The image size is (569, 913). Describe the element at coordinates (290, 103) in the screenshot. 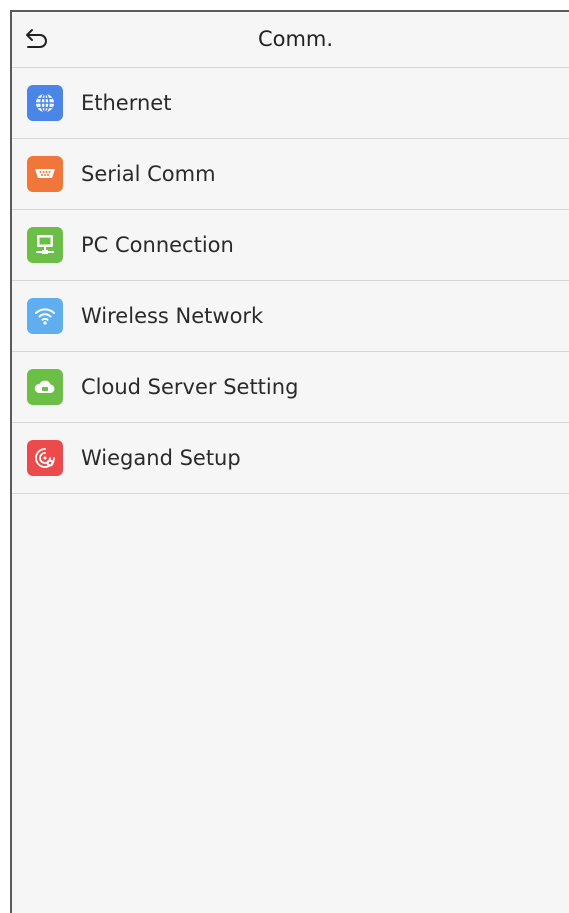

I see `menu-item-ethernet: Ethernet` at that location.